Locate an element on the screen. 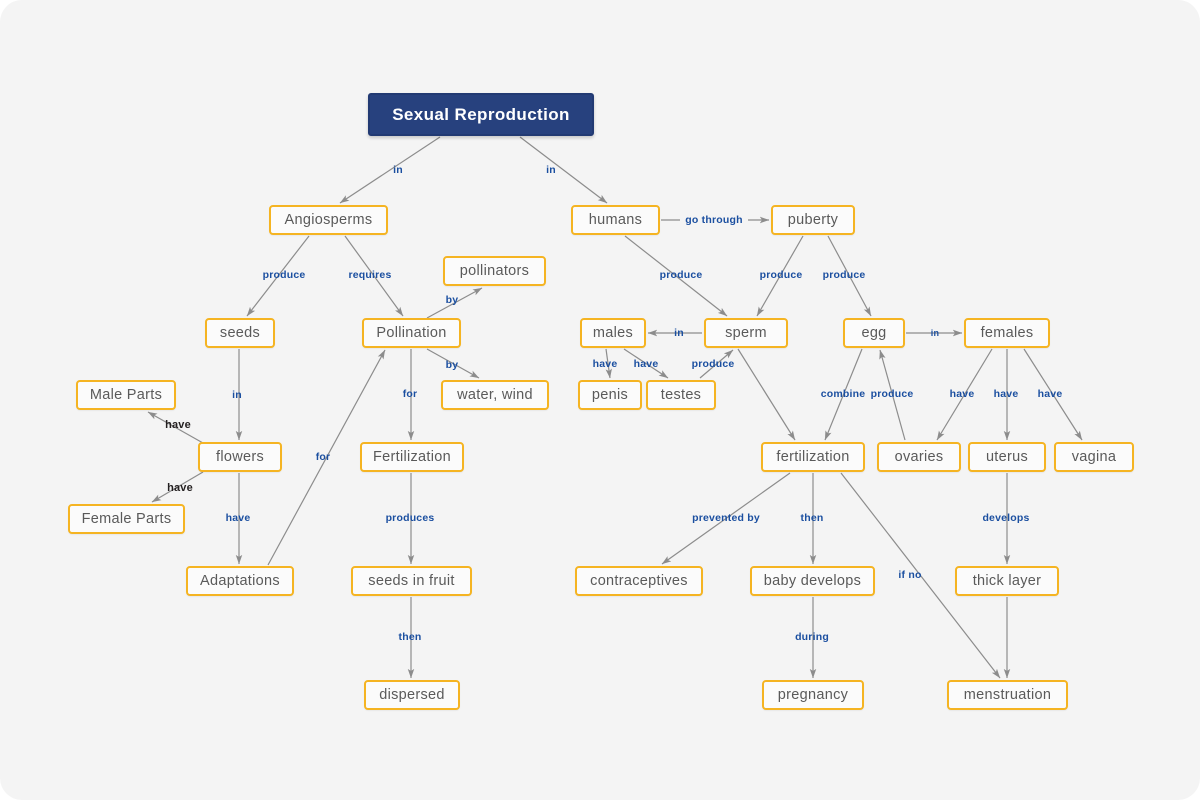  concept-node-label: menstruation is located at coordinates (1007, 695).